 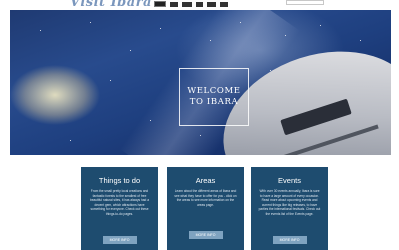 I want to click on main-nav, so click(x=191, y=4).